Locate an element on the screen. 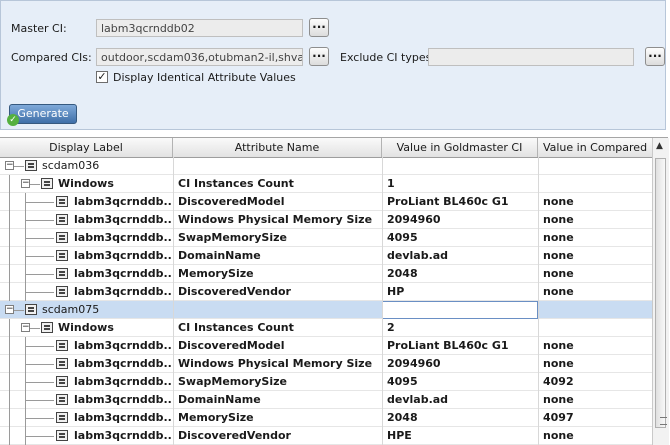  attribute-name-cell: DomainName is located at coordinates (219, 399).